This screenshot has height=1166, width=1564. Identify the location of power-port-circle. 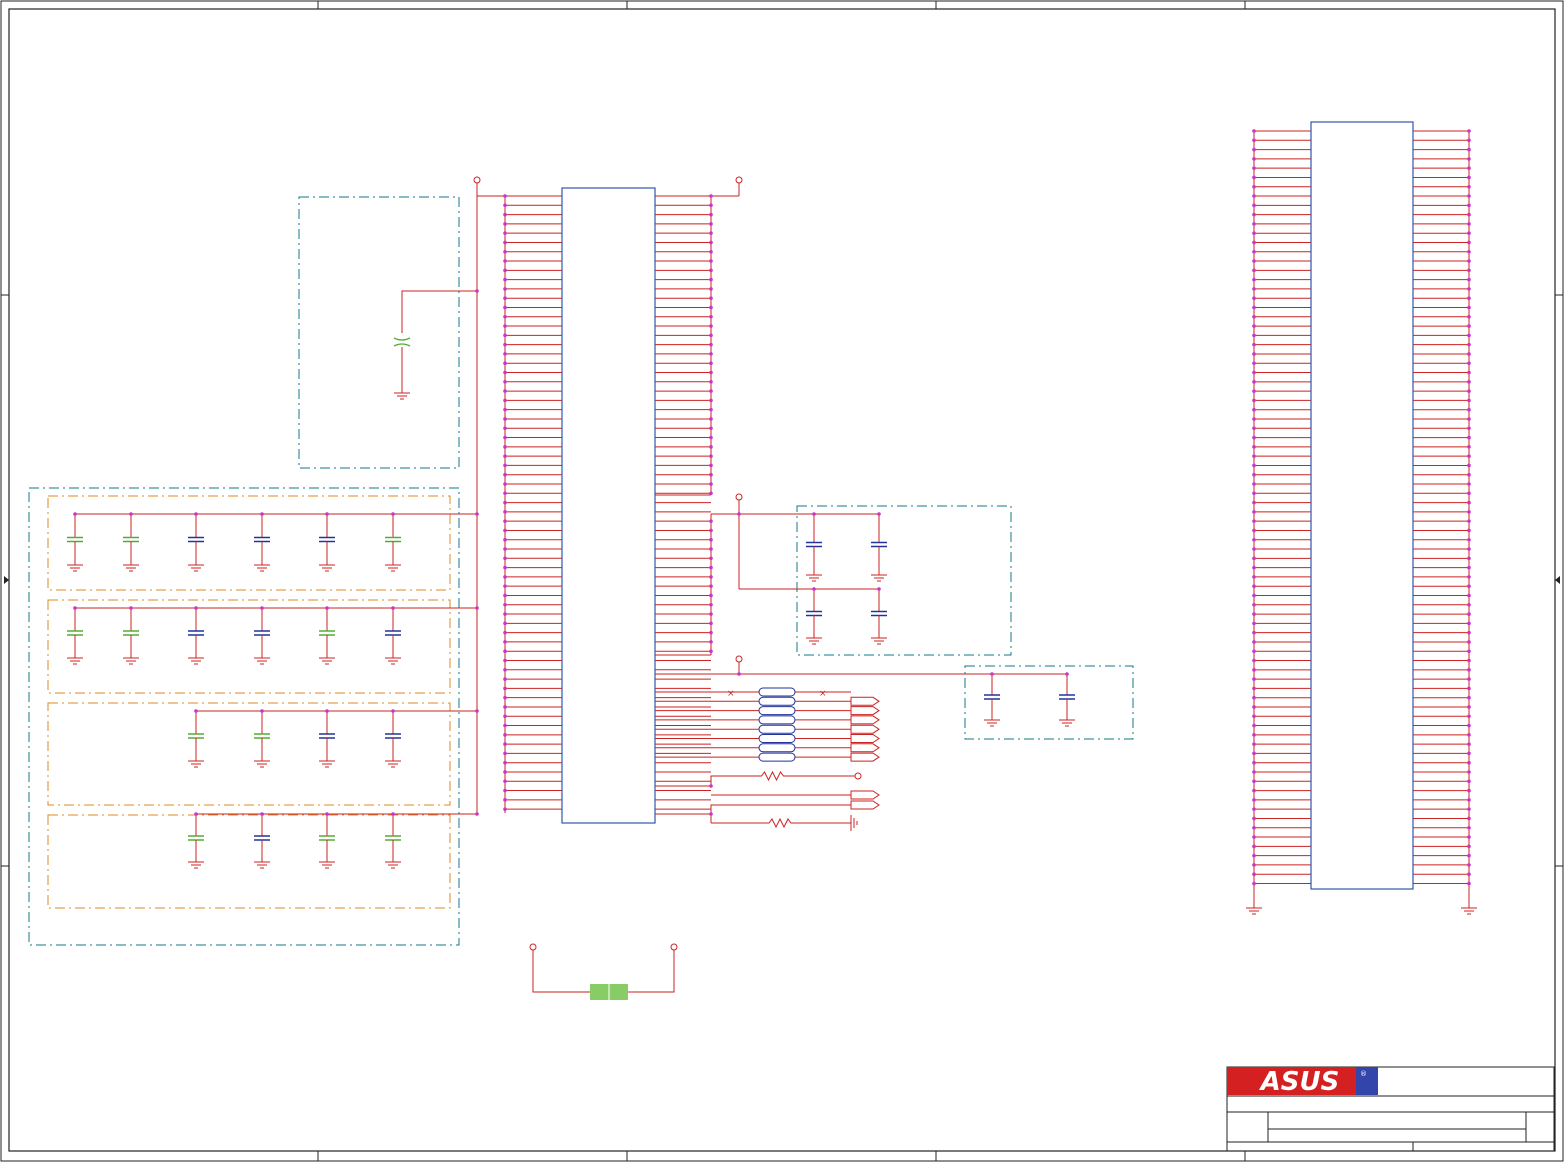
(739, 180).